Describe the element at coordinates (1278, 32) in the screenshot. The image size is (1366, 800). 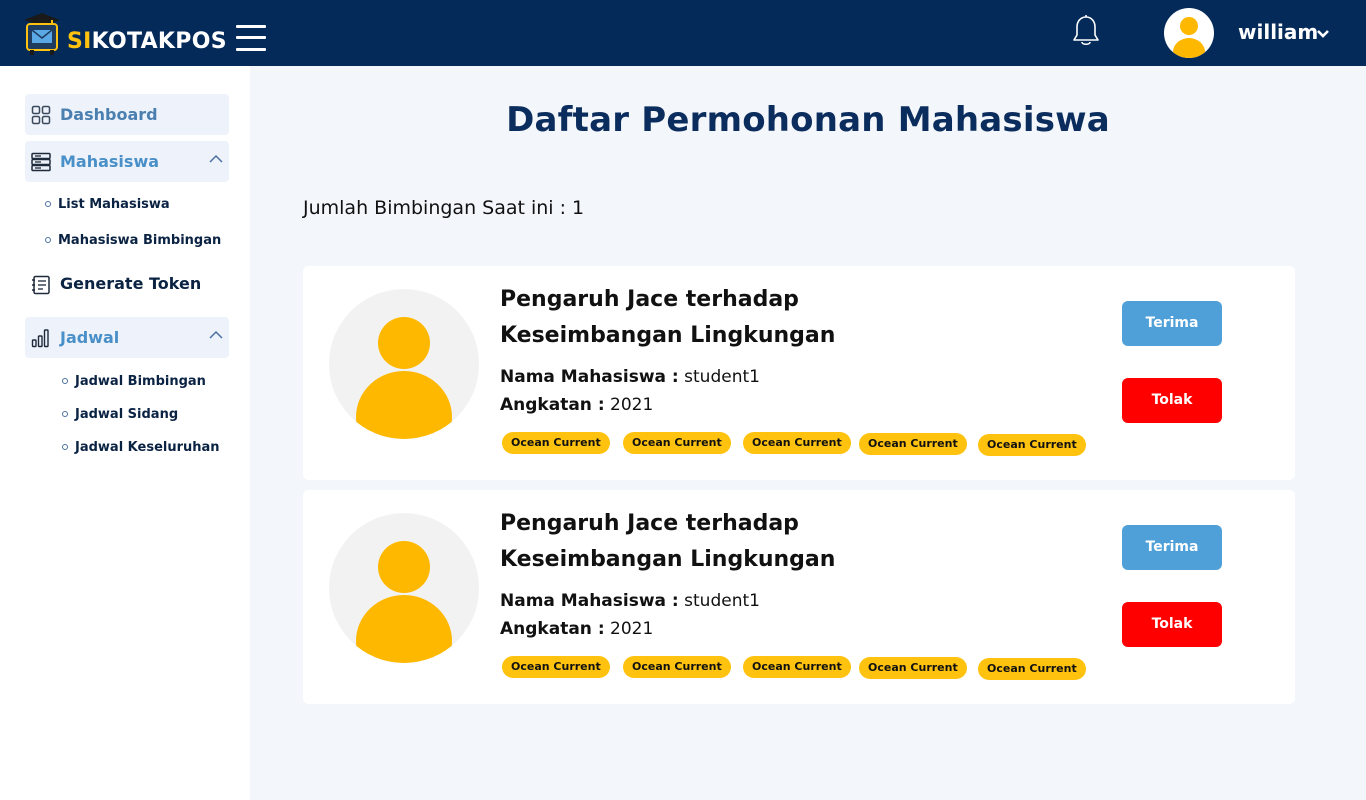
I see `username-dropdown: william` at that location.